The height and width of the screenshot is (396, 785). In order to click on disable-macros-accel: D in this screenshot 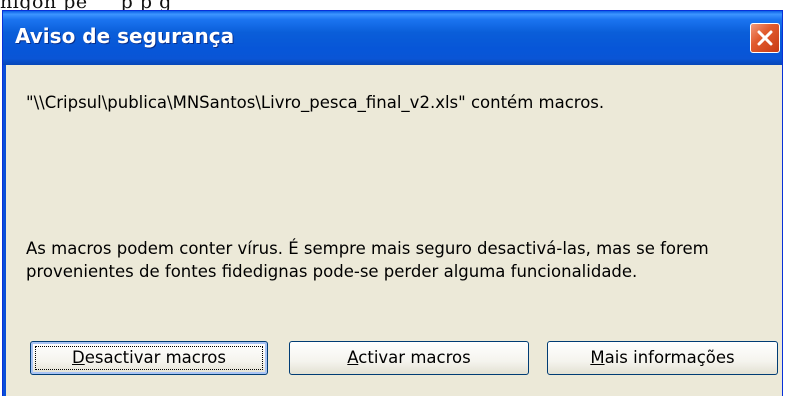, I will do `click(78, 357)`.